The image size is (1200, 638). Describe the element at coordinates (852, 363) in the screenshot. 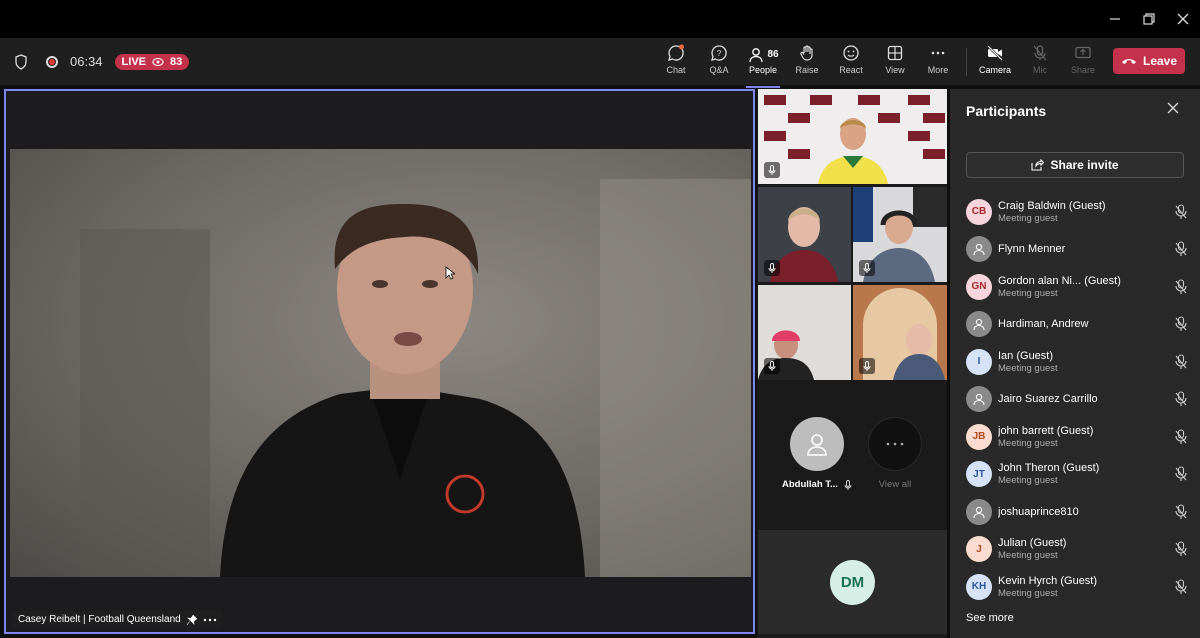

I see `video-gallery: Abdullah T... View all DM` at that location.